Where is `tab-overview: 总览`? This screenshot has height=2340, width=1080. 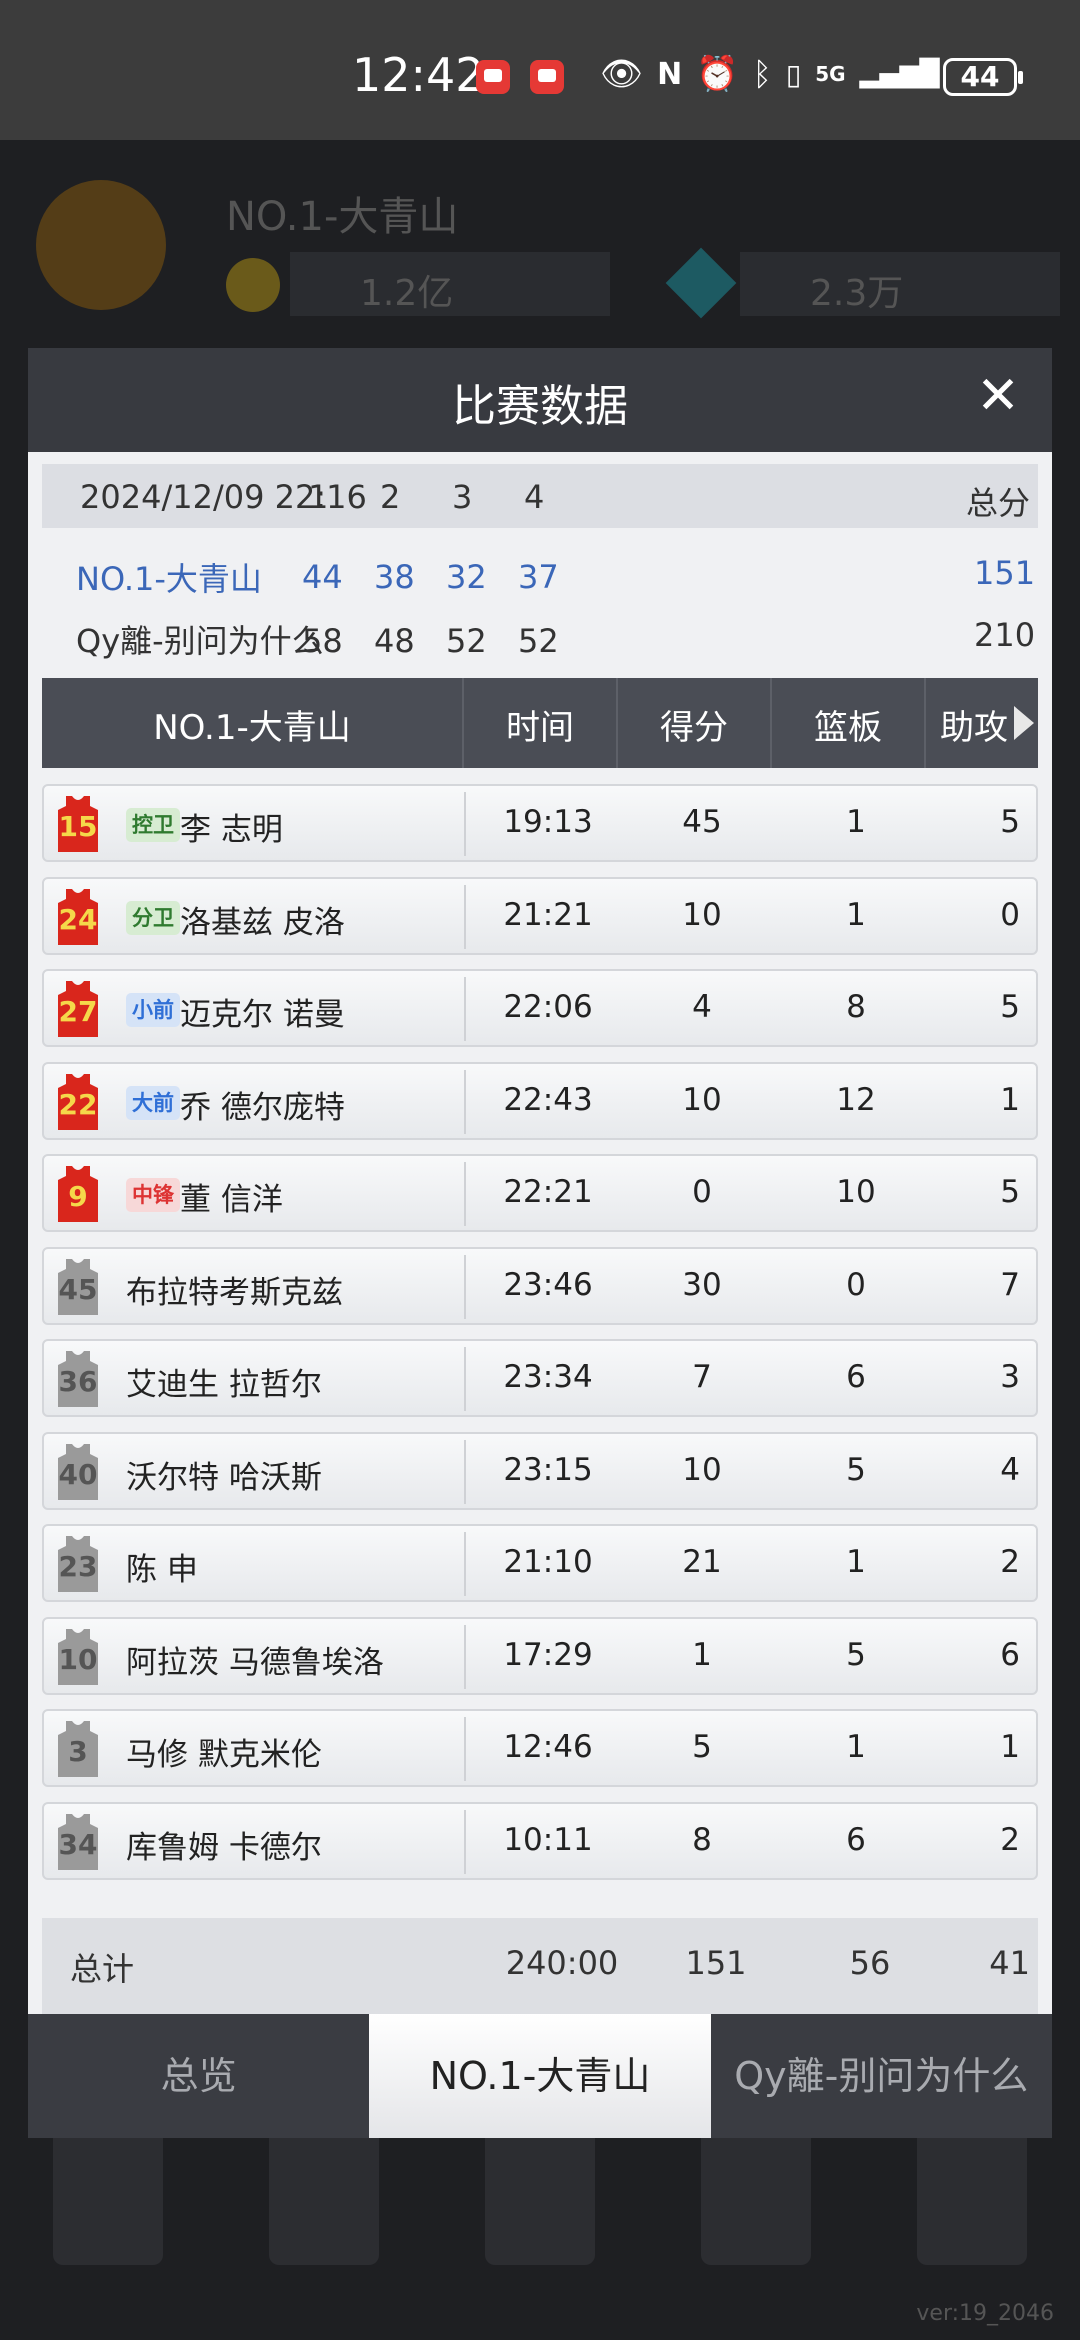 tab-overview: 总览 is located at coordinates (199, 2076).